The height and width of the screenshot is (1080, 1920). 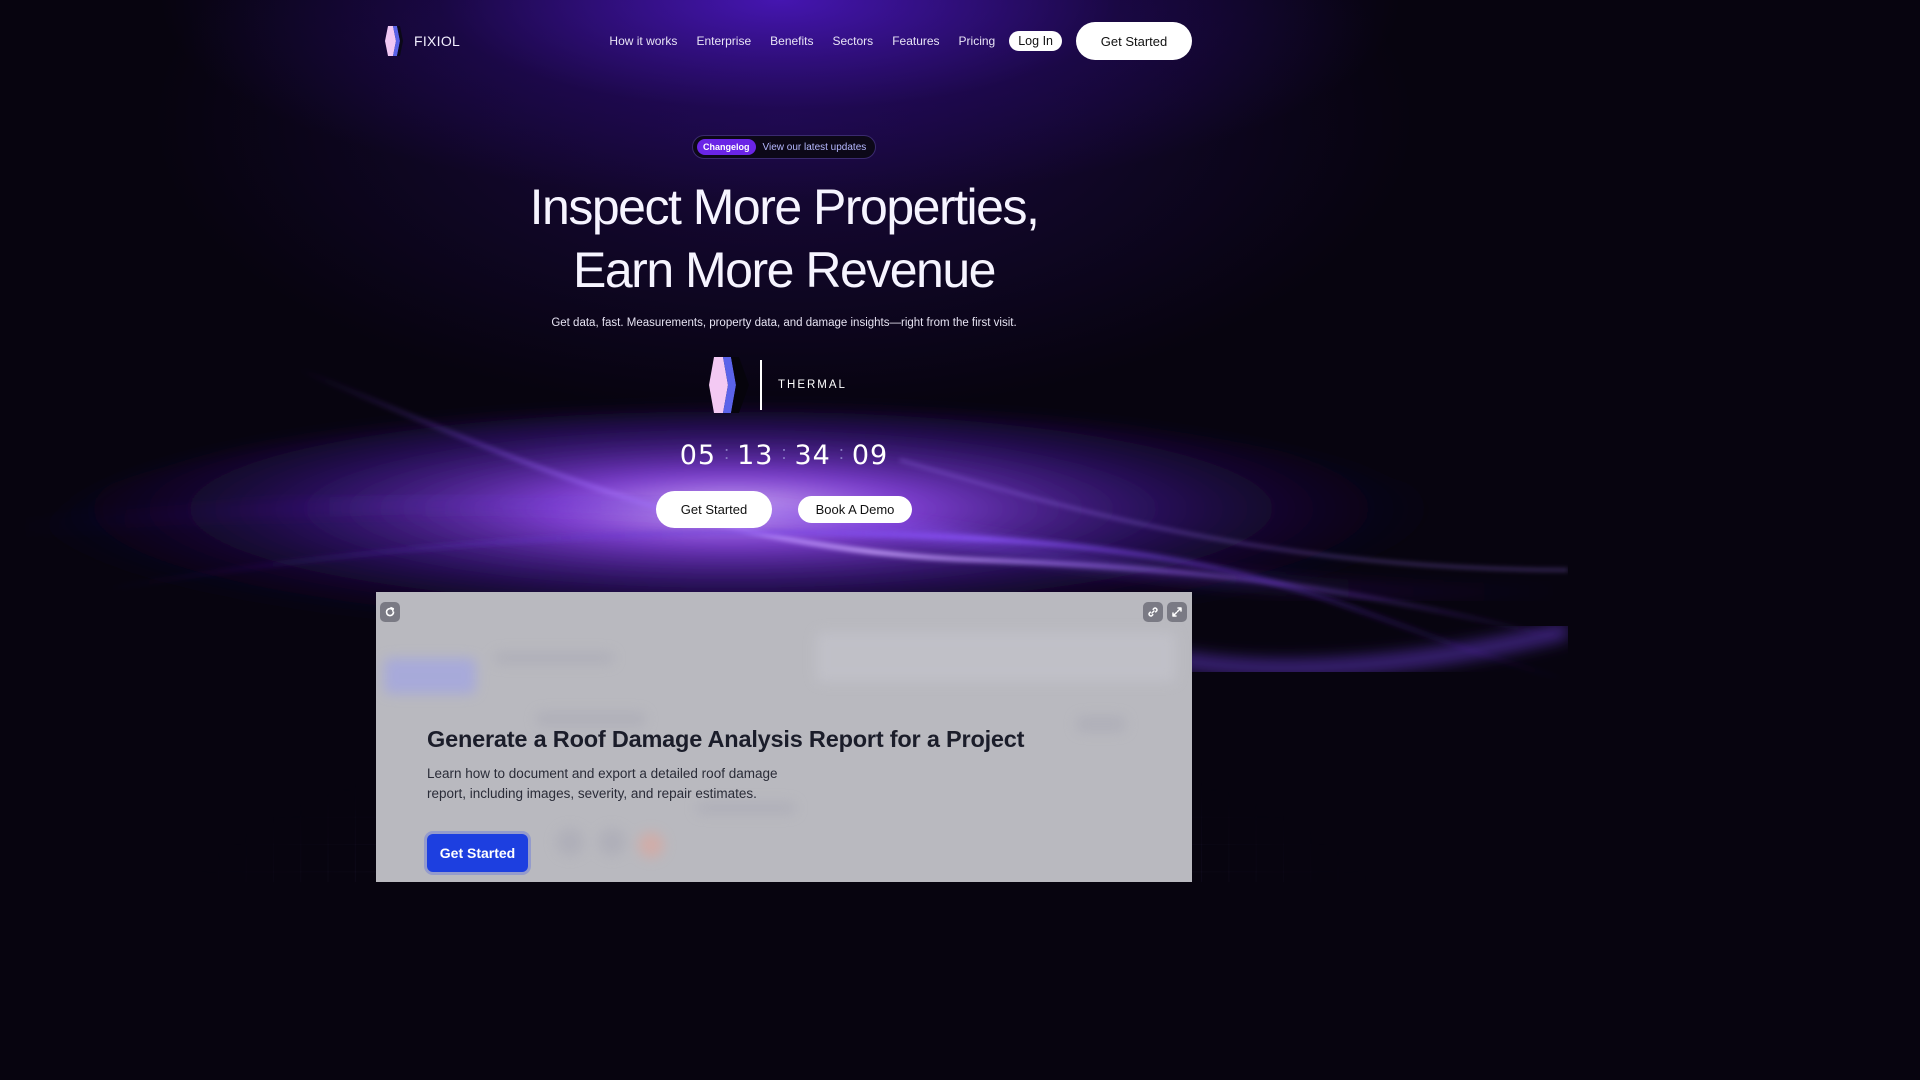 I want to click on countdown-timer: 05 : 13 : 34 : 09, so click(x=784, y=455).